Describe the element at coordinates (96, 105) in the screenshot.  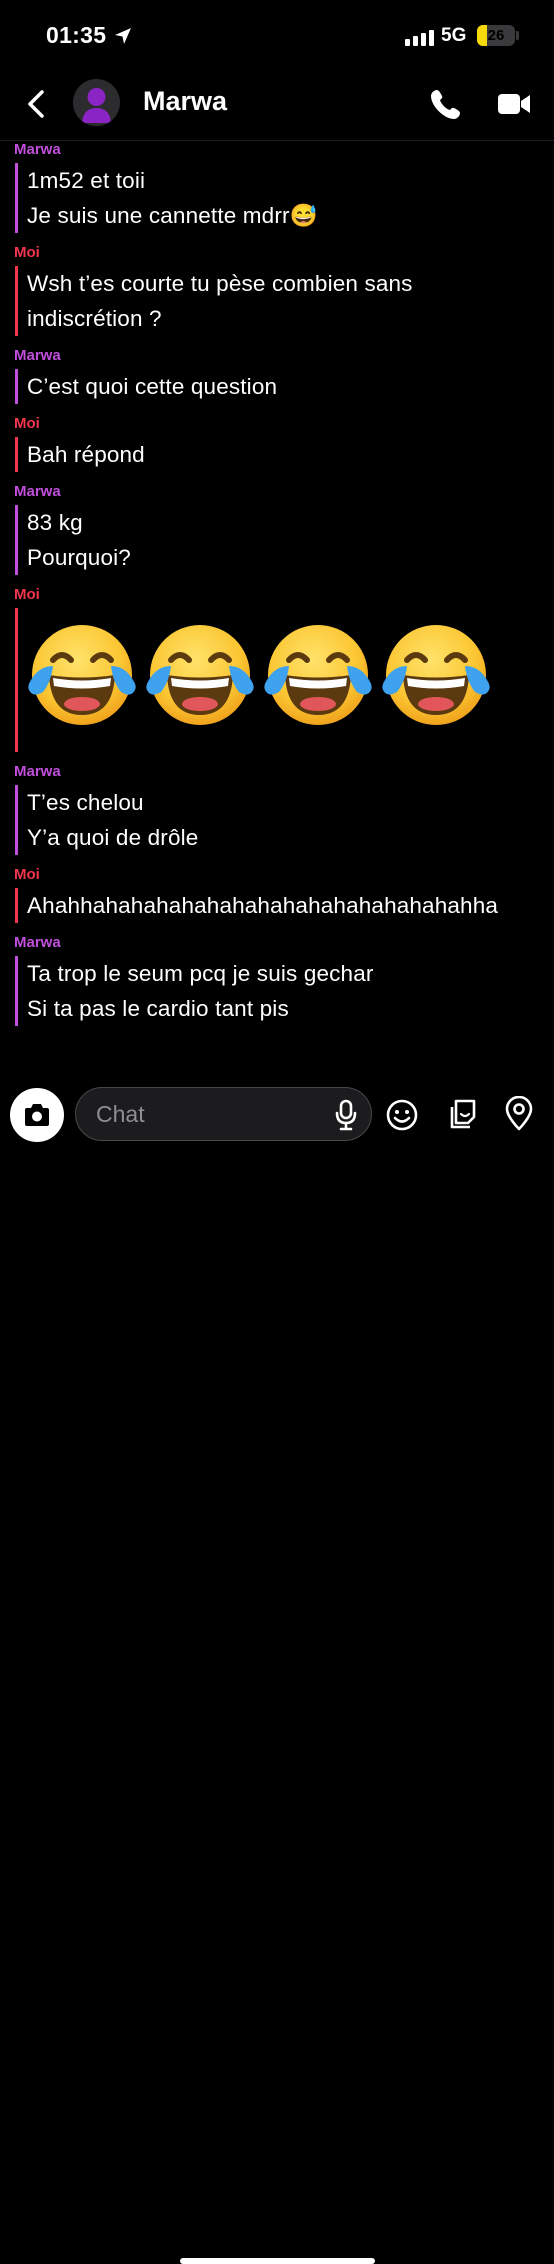
I see `avatar-silhouette-icon` at that location.